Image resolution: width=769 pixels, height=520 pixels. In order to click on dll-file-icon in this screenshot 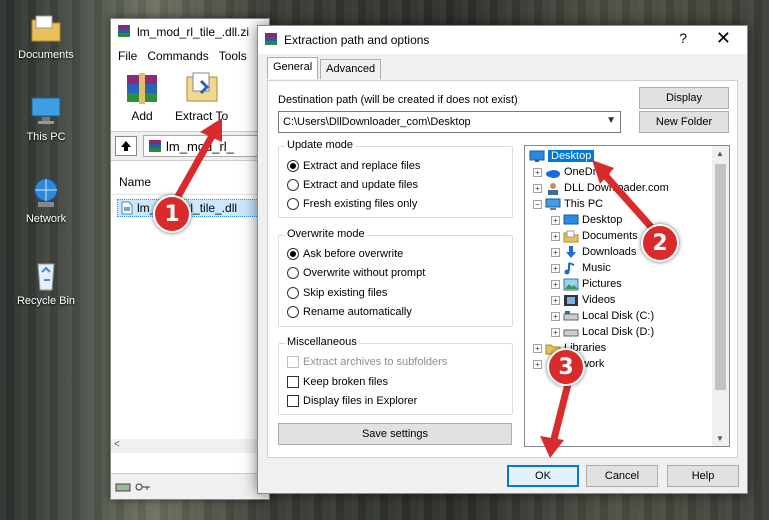, I will do `click(127, 208)`.